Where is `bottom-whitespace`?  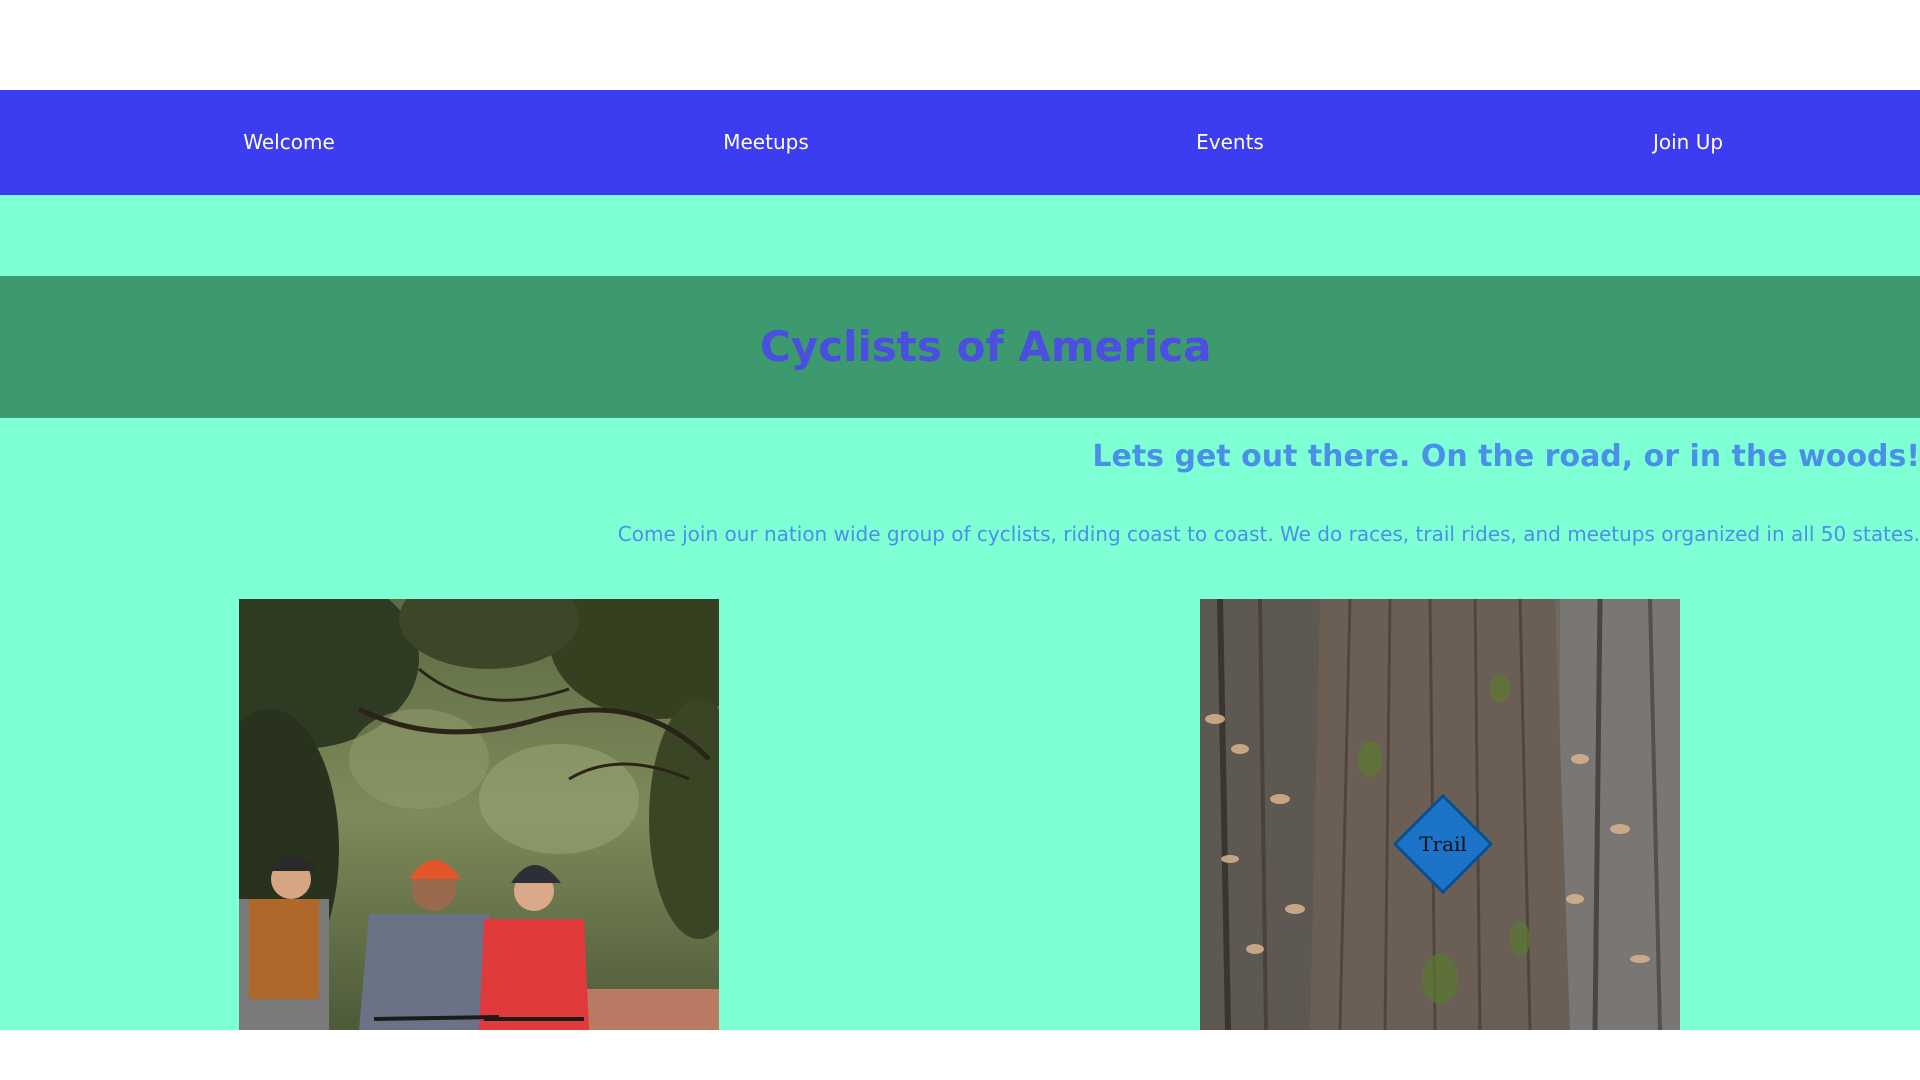 bottom-whitespace is located at coordinates (960, 1055).